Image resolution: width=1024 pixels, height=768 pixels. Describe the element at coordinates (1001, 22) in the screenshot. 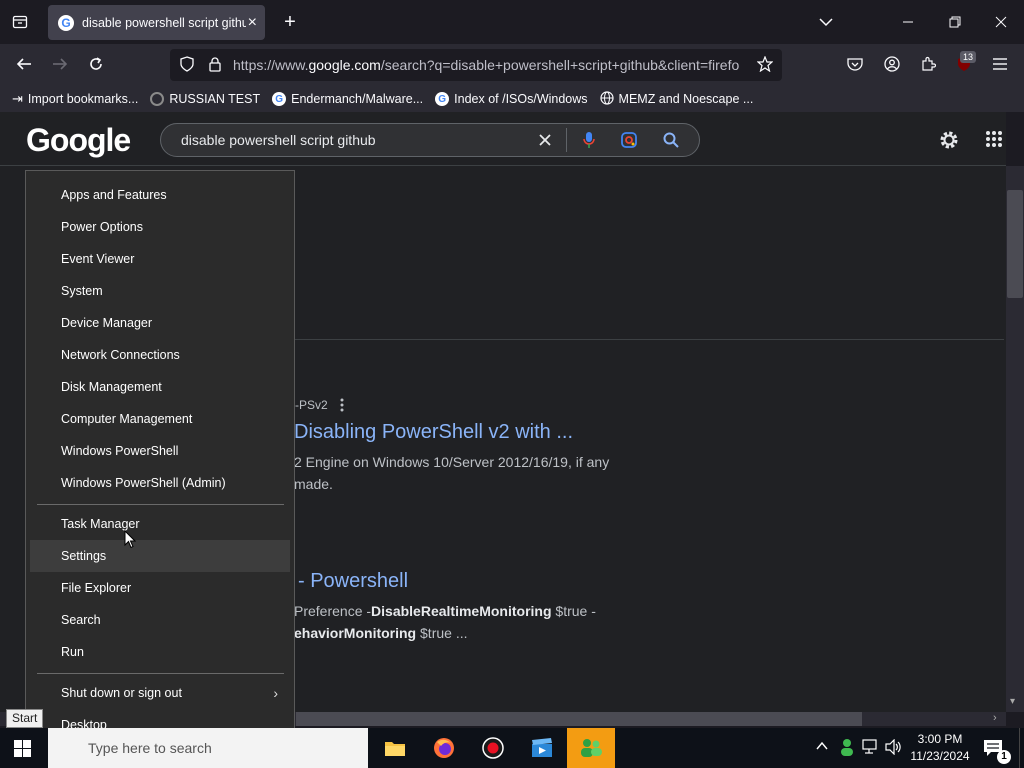

I see `close-window-icon` at that location.